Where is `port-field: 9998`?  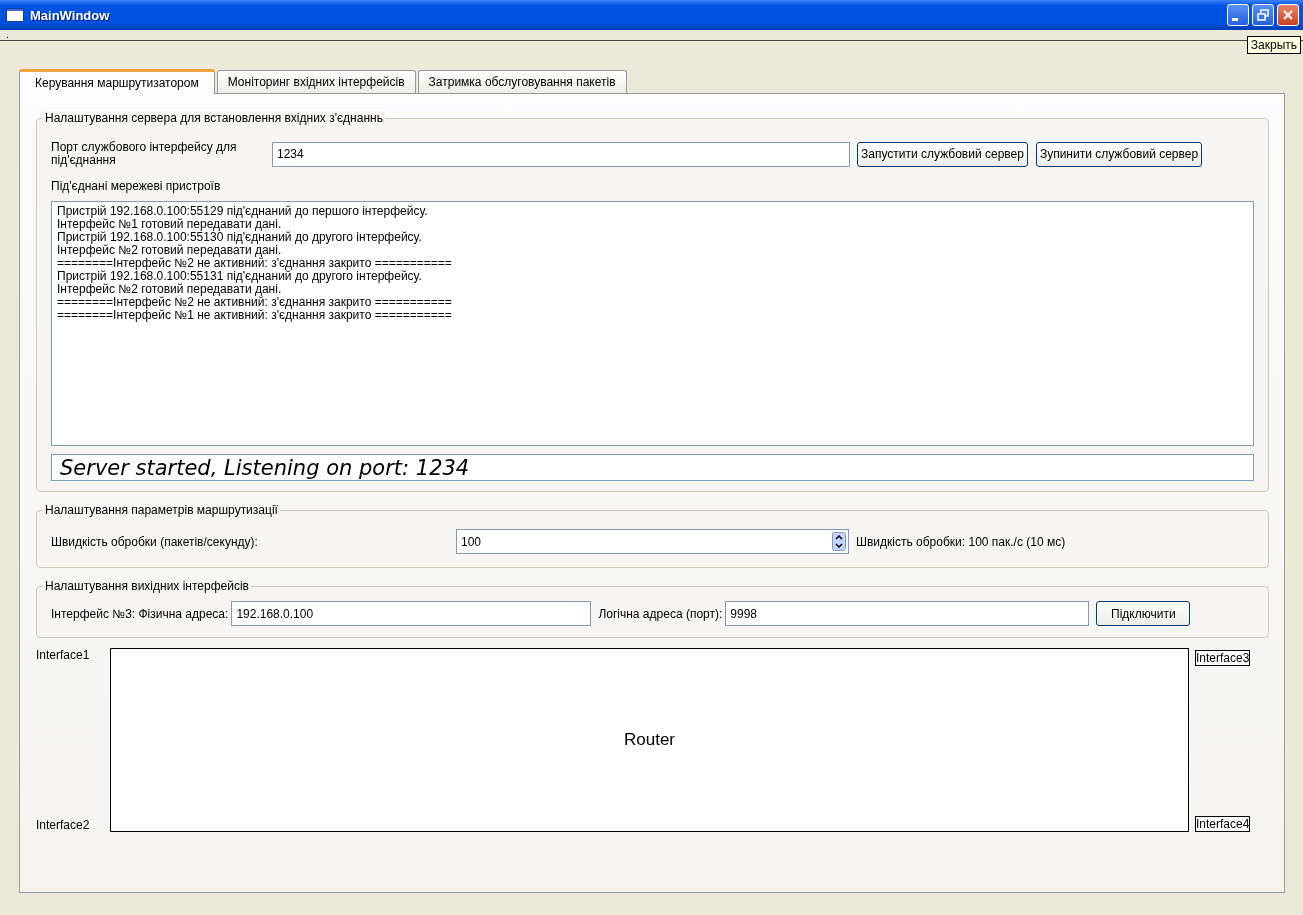 port-field: 9998 is located at coordinates (907, 613).